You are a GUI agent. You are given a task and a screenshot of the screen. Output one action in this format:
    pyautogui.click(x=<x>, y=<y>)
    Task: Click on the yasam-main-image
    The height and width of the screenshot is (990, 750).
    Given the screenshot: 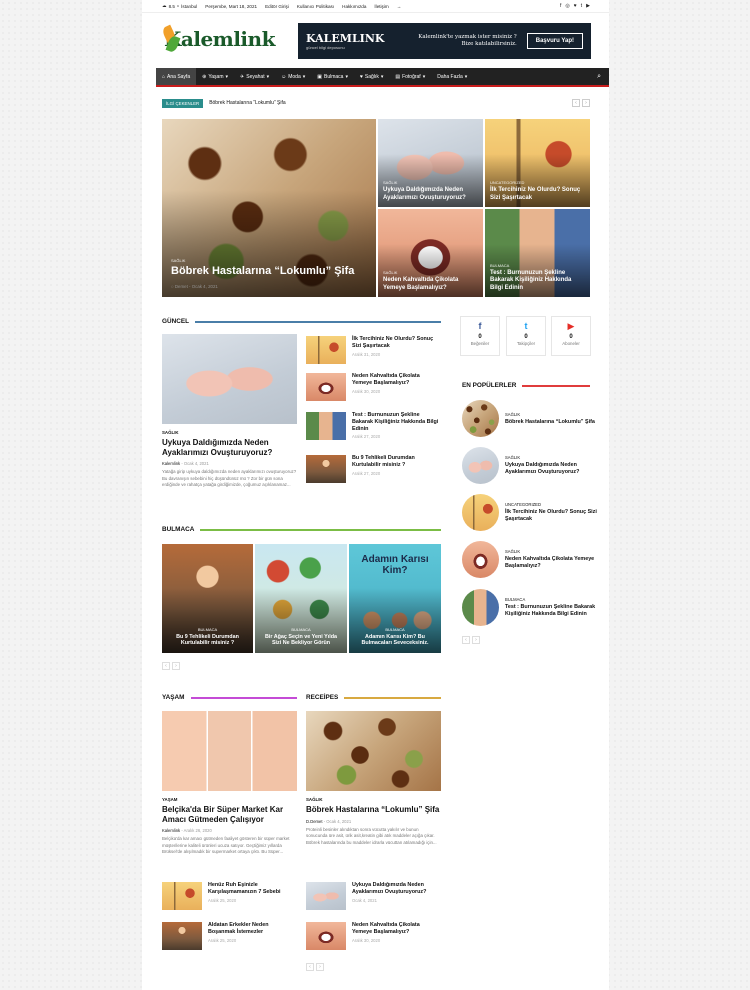 What is the action you would take?
    pyautogui.click(x=229, y=751)
    